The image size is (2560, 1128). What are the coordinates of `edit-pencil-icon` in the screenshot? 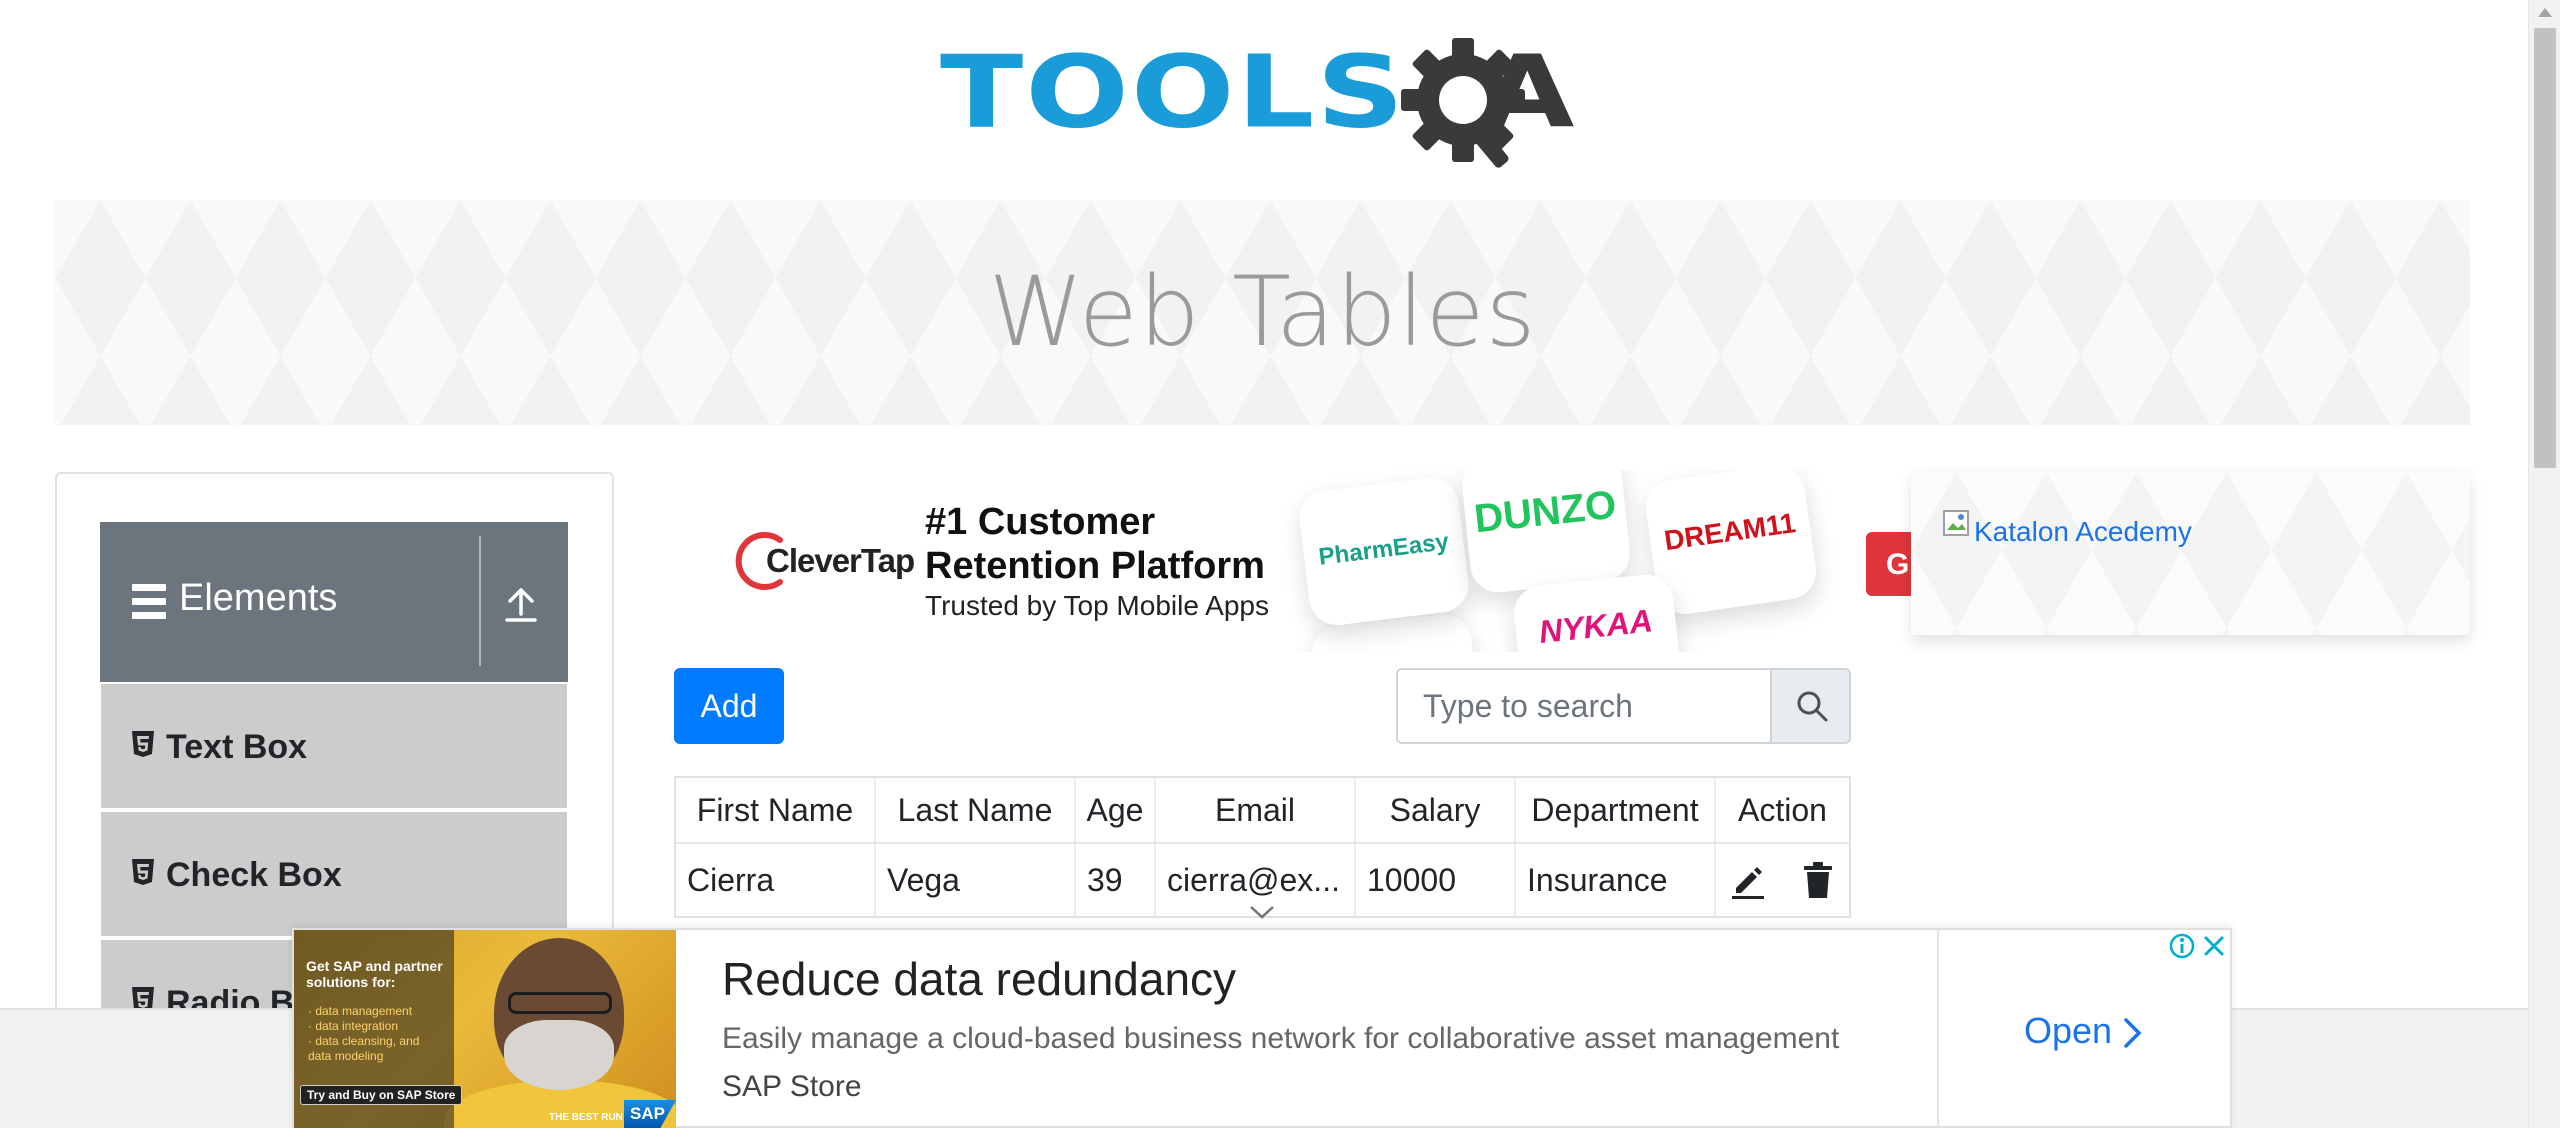 It's located at (1748, 880).